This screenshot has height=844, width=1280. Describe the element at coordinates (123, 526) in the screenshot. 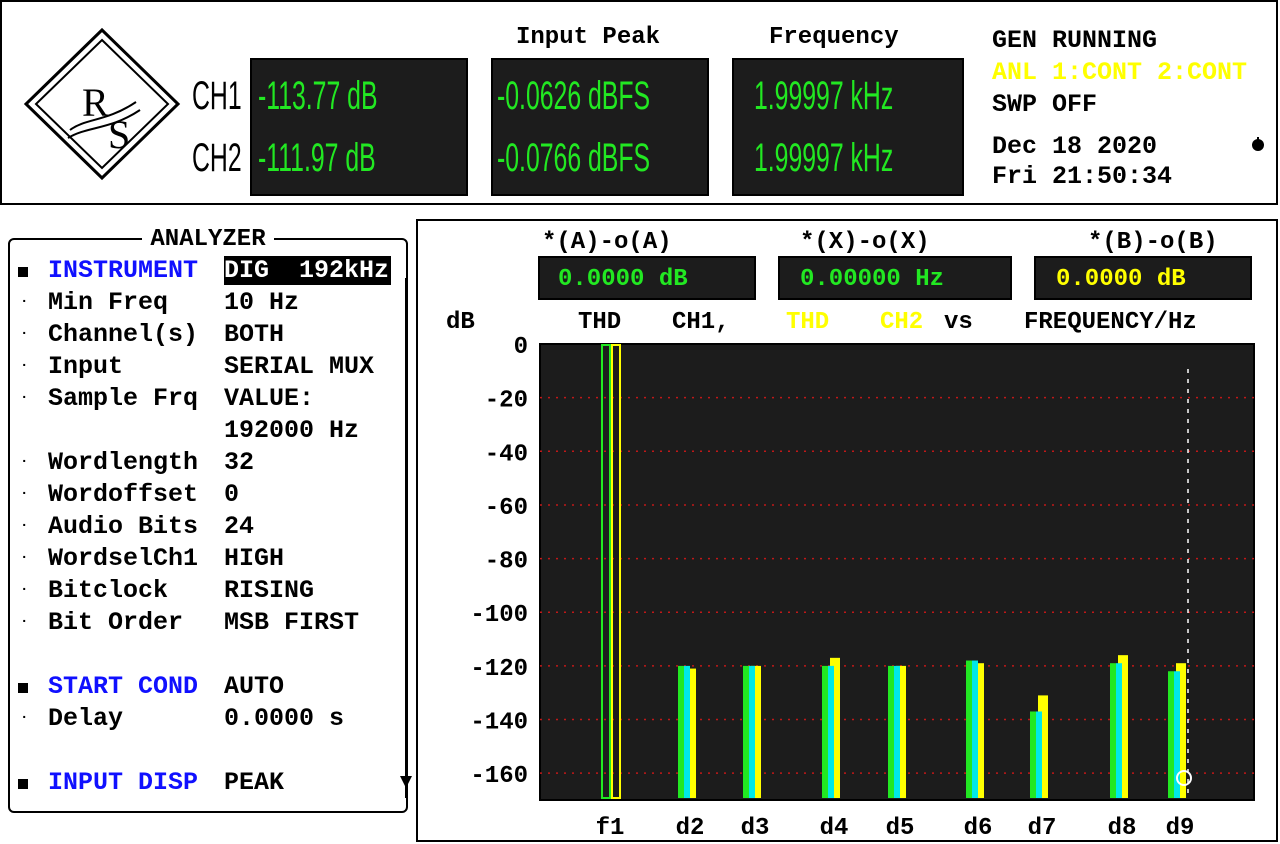

I see `parameter-name: Audio Bits` at that location.